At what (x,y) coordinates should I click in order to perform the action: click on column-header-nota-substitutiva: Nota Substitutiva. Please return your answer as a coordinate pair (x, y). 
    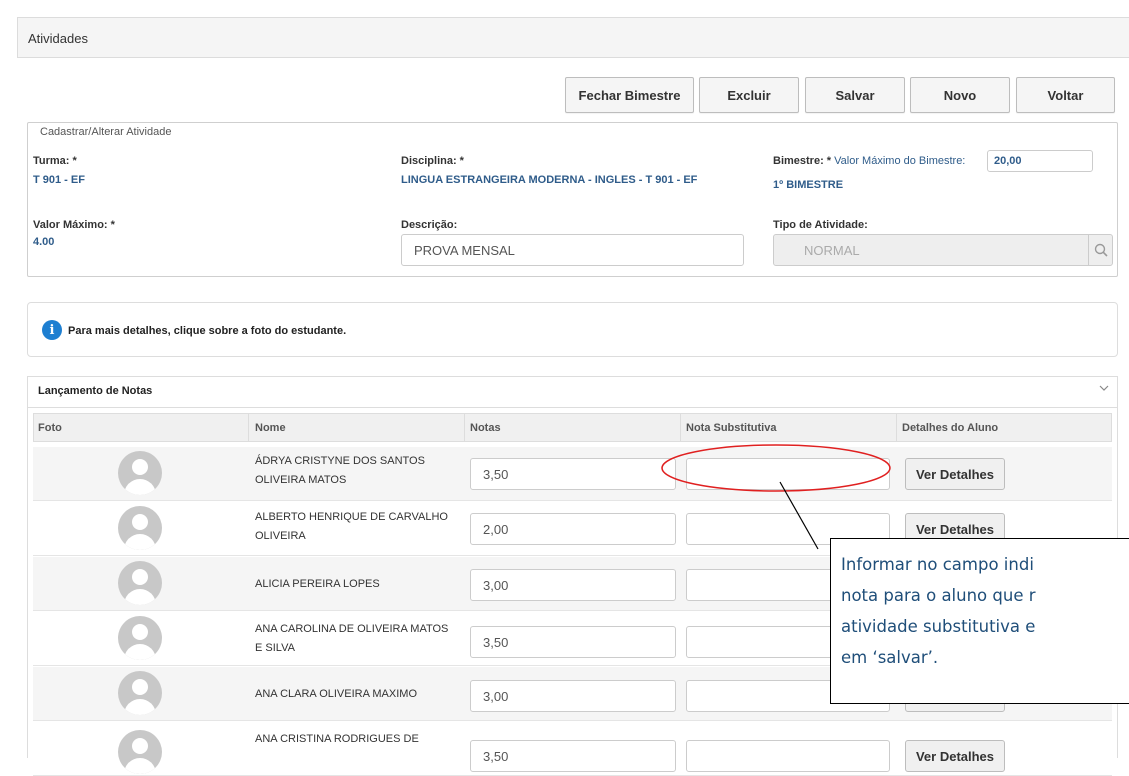
    Looking at the image, I should click on (731, 428).